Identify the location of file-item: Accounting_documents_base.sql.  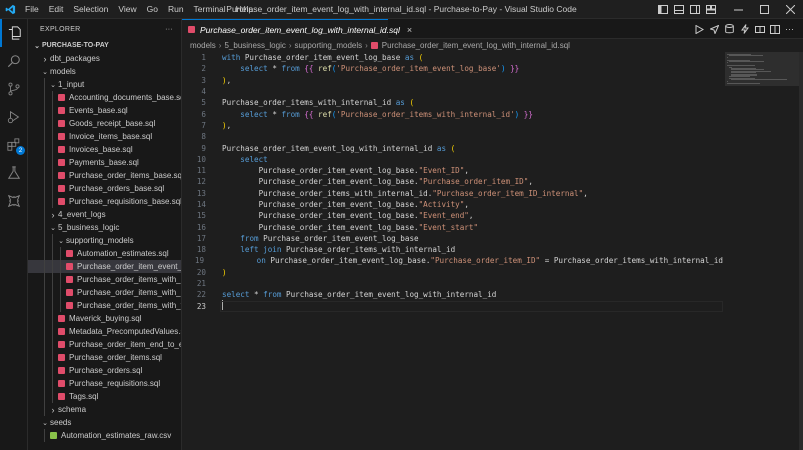
(104, 97).